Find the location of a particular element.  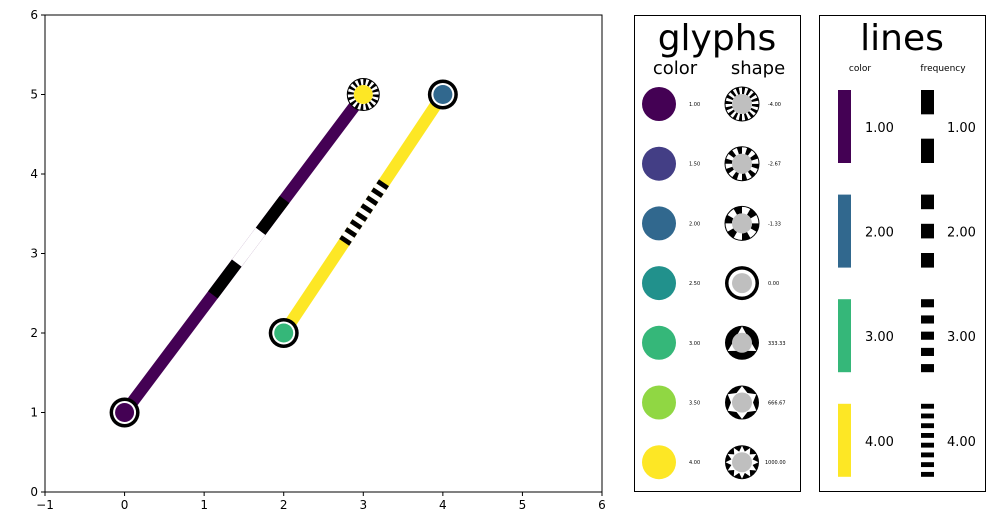

glyph-shape-label: -4.00 is located at coordinates (774, 105).